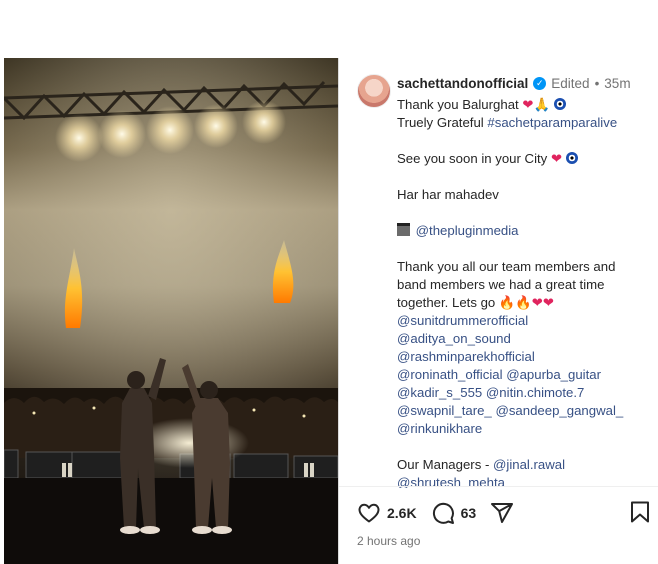  Describe the element at coordinates (462, 320) in the screenshot. I see `mention-link: @sunitdrummerofficial` at that location.